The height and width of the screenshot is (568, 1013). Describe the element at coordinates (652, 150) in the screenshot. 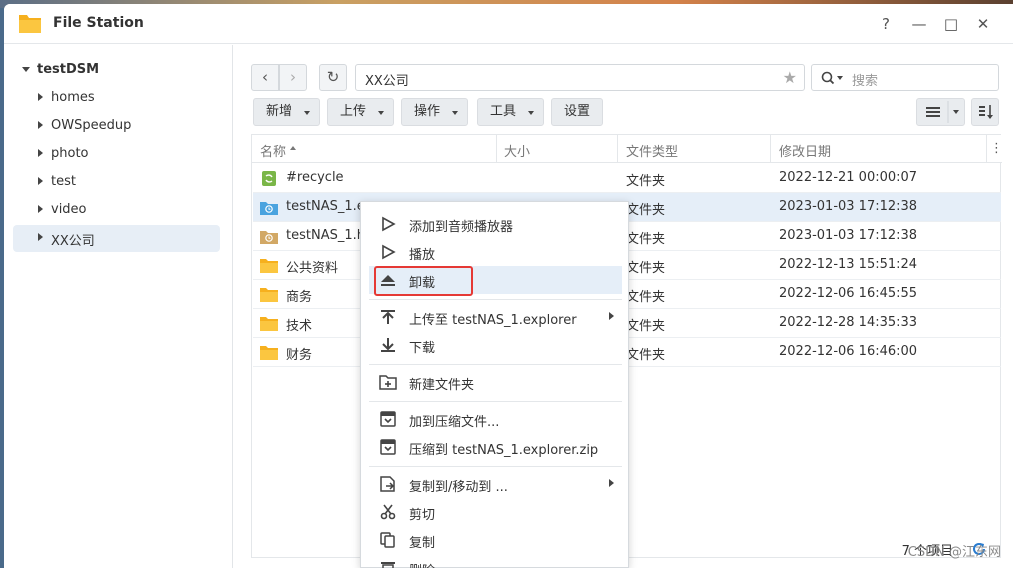

I see `column-type: 文件类型` at that location.